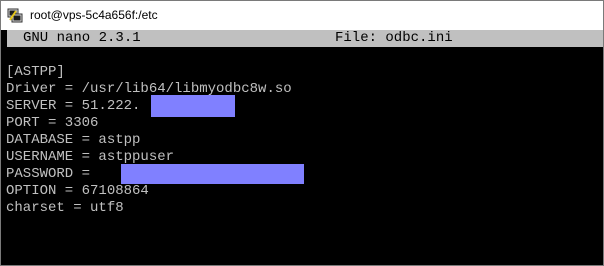 Image resolution: width=604 pixels, height=266 pixels. Describe the element at coordinates (77, 191) in the screenshot. I see `file-line: OPTION = 67108864` at that location.